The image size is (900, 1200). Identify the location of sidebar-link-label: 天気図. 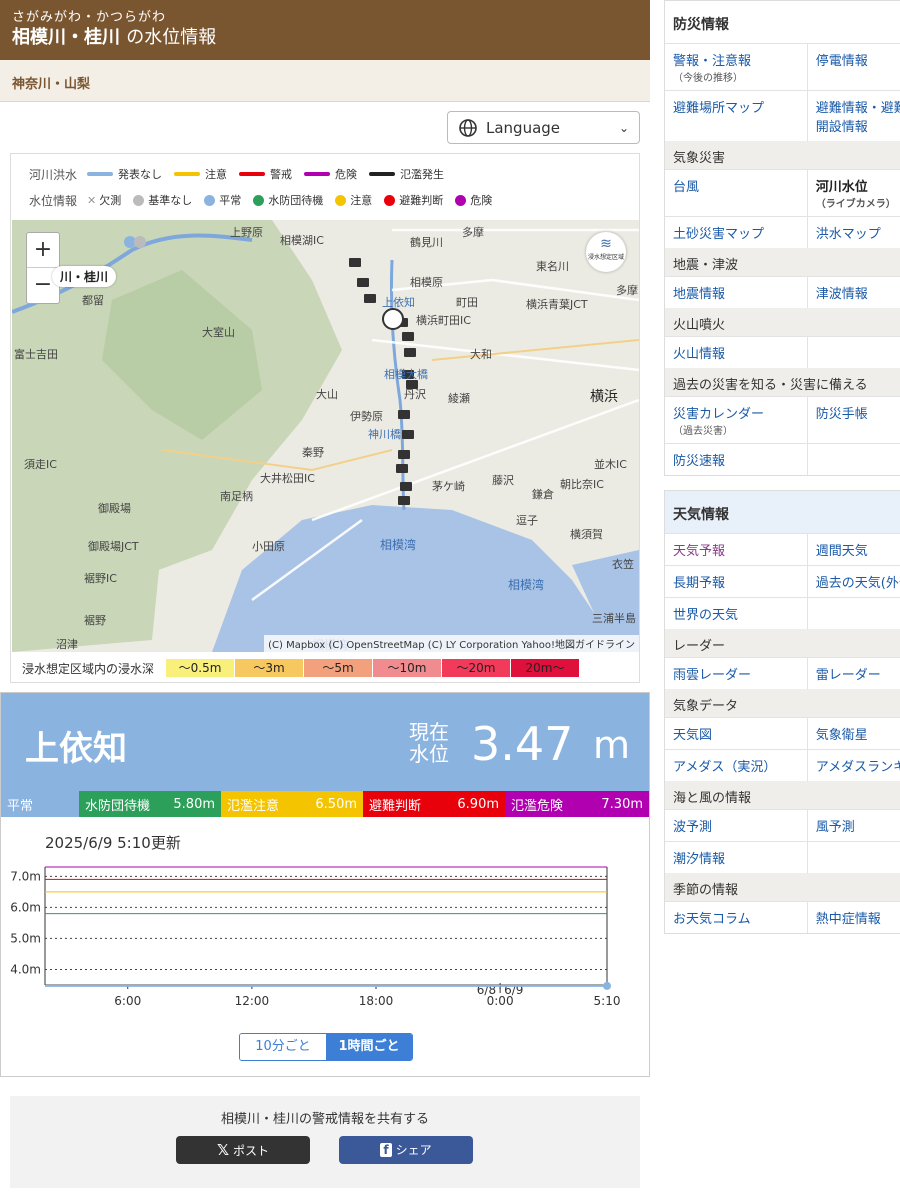
(693, 735).